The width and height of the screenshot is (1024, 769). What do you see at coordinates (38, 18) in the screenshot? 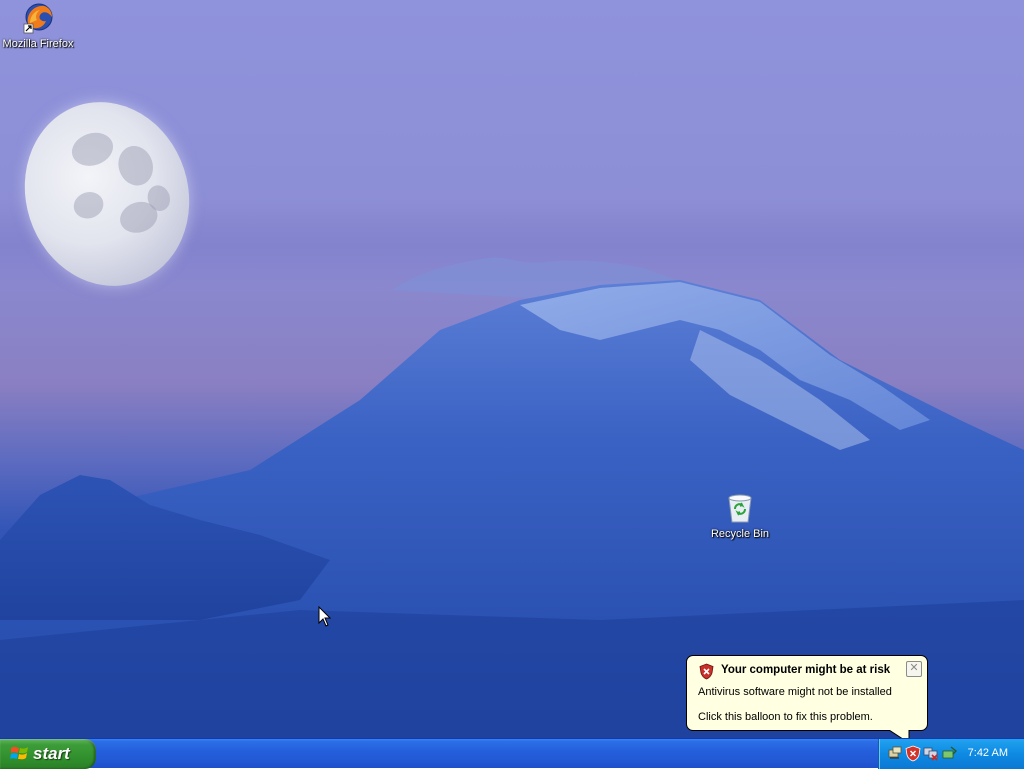
I see `firefox-icon` at bounding box center [38, 18].